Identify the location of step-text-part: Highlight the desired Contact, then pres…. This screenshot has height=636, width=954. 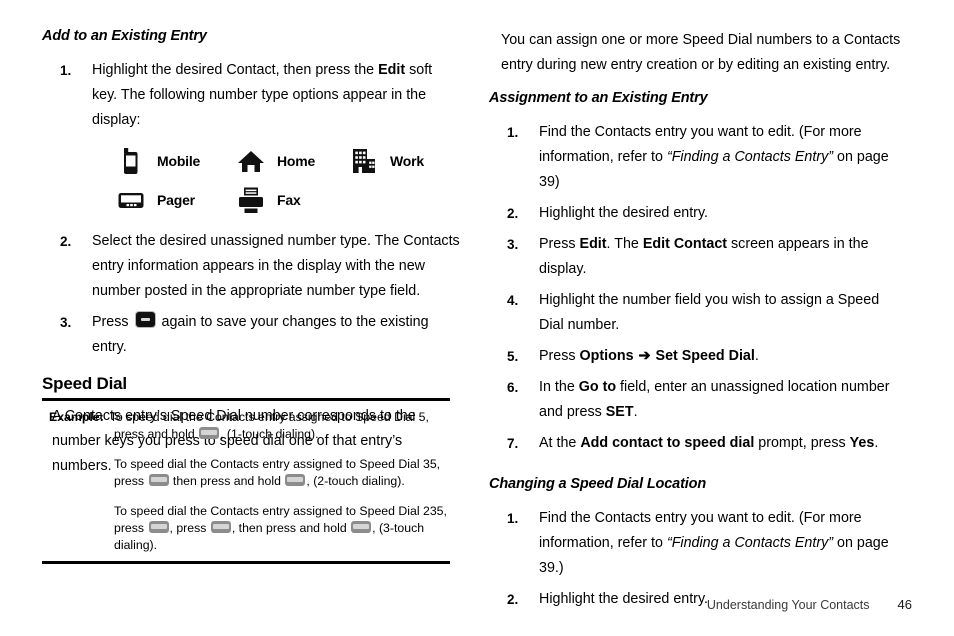
(235, 70).